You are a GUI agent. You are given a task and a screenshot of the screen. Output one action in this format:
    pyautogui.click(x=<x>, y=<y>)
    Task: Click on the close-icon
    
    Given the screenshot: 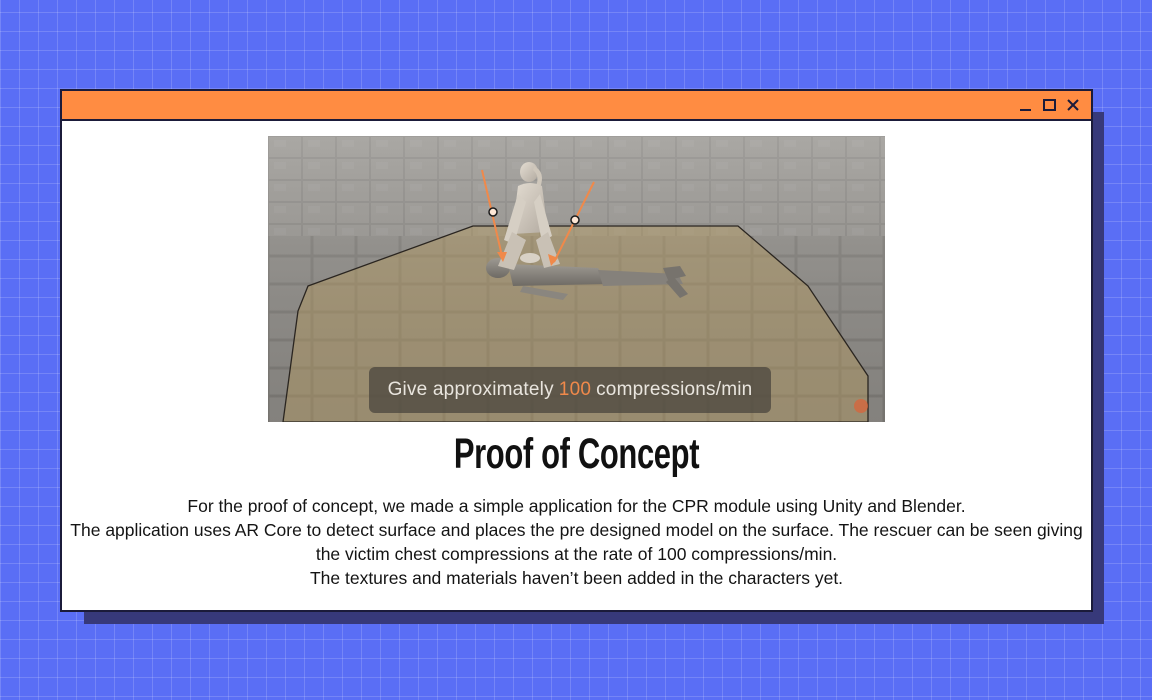 What is the action you would take?
    pyautogui.click(x=1073, y=105)
    